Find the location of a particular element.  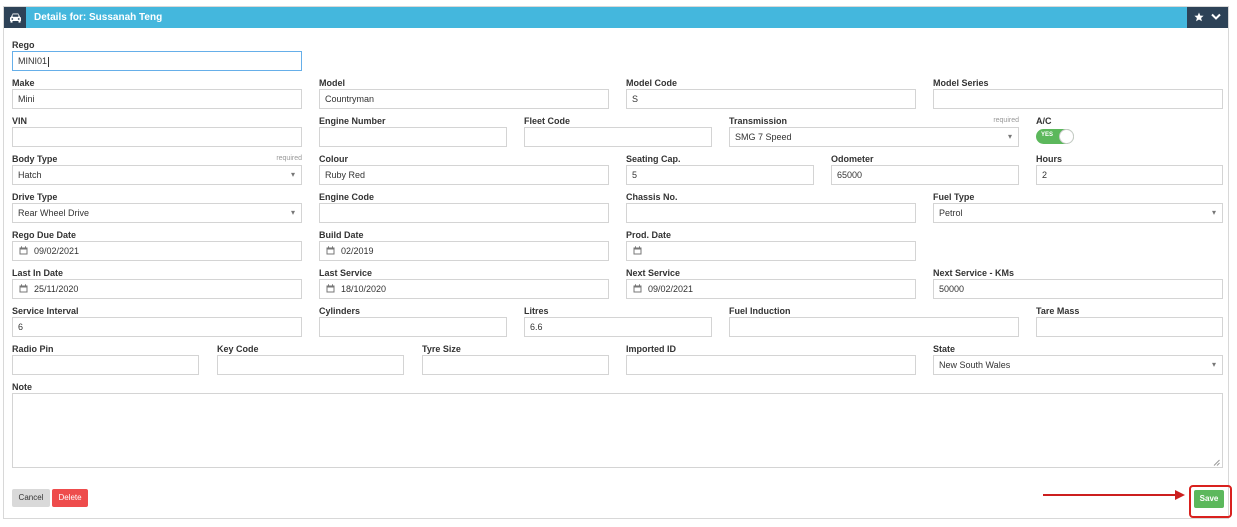

ac-toggle-label: YES is located at coordinates (1047, 135).